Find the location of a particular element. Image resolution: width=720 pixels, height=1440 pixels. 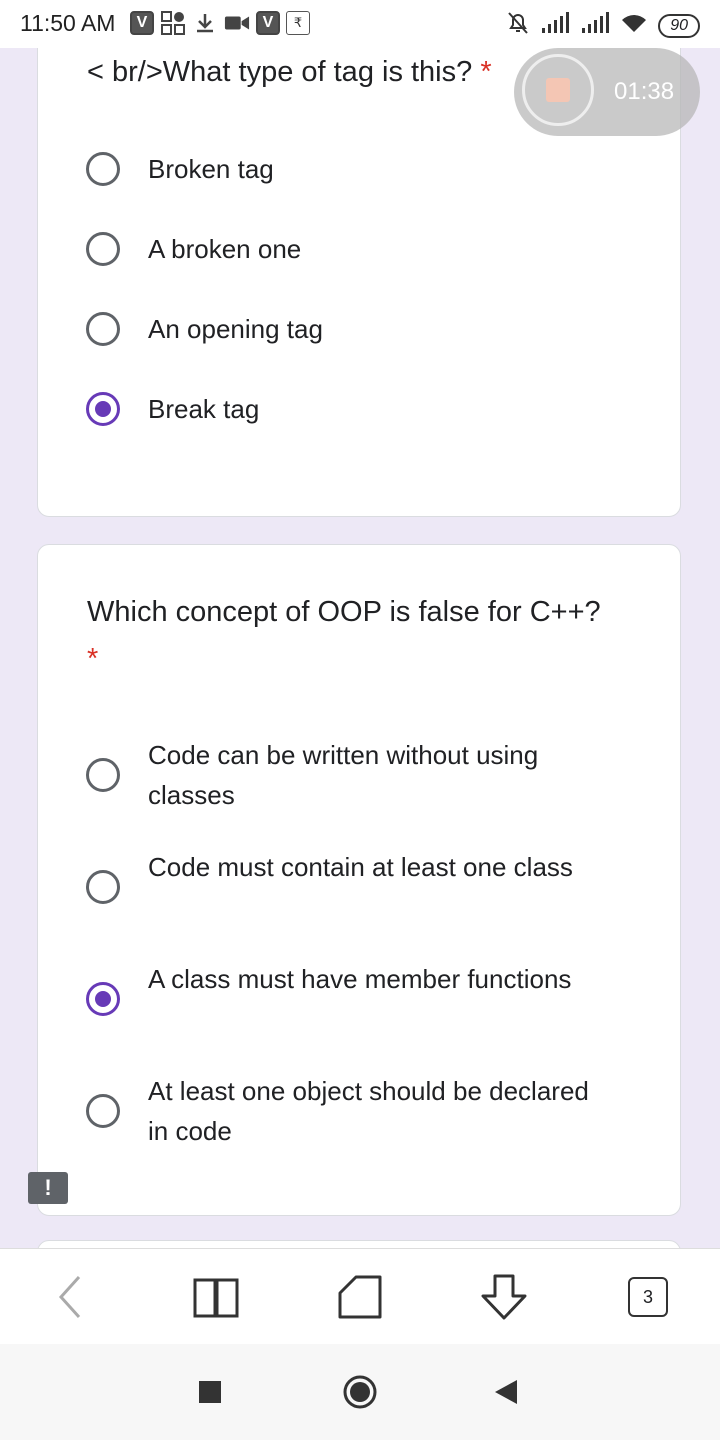

option-label: Broken tag is located at coordinates (211, 169).